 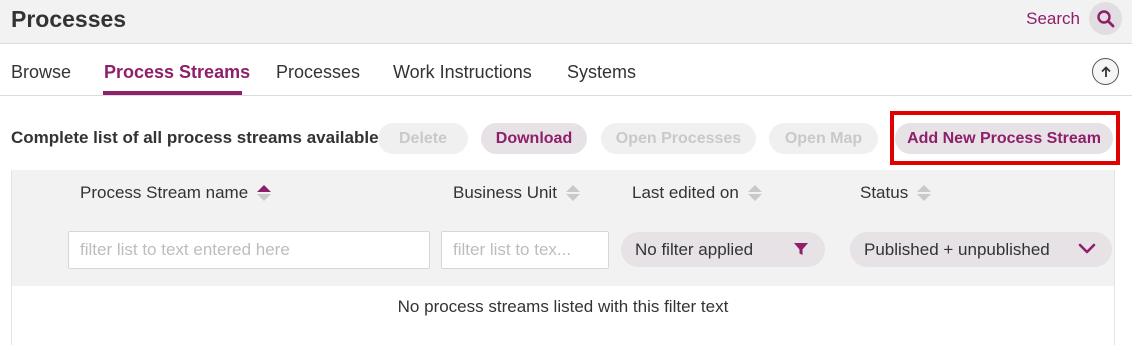 What do you see at coordinates (164, 192) in the screenshot?
I see `column-label: Process Stream name` at bounding box center [164, 192].